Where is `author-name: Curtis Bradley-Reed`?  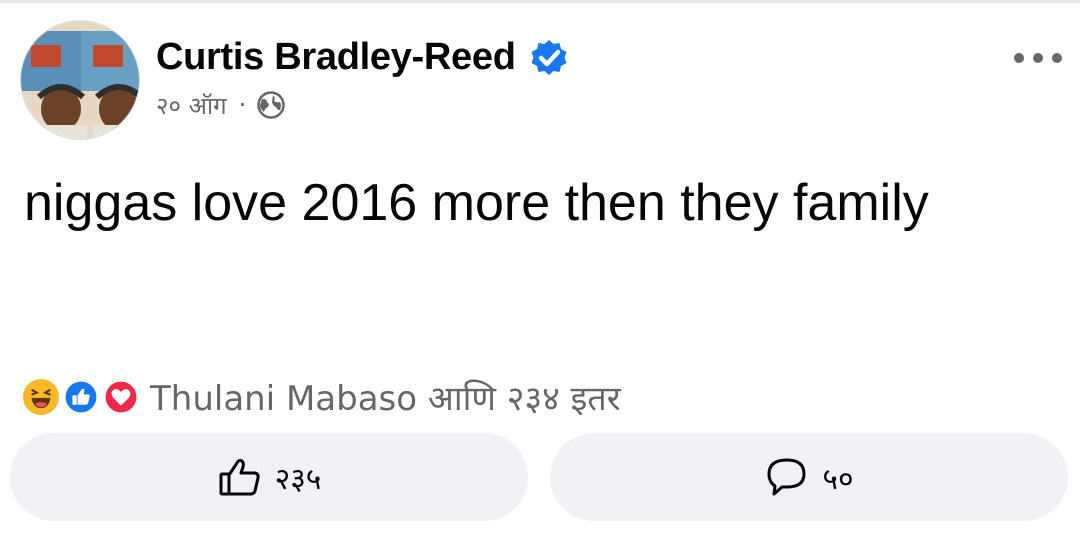 author-name: Curtis Bradley-Reed is located at coordinates (336, 57).